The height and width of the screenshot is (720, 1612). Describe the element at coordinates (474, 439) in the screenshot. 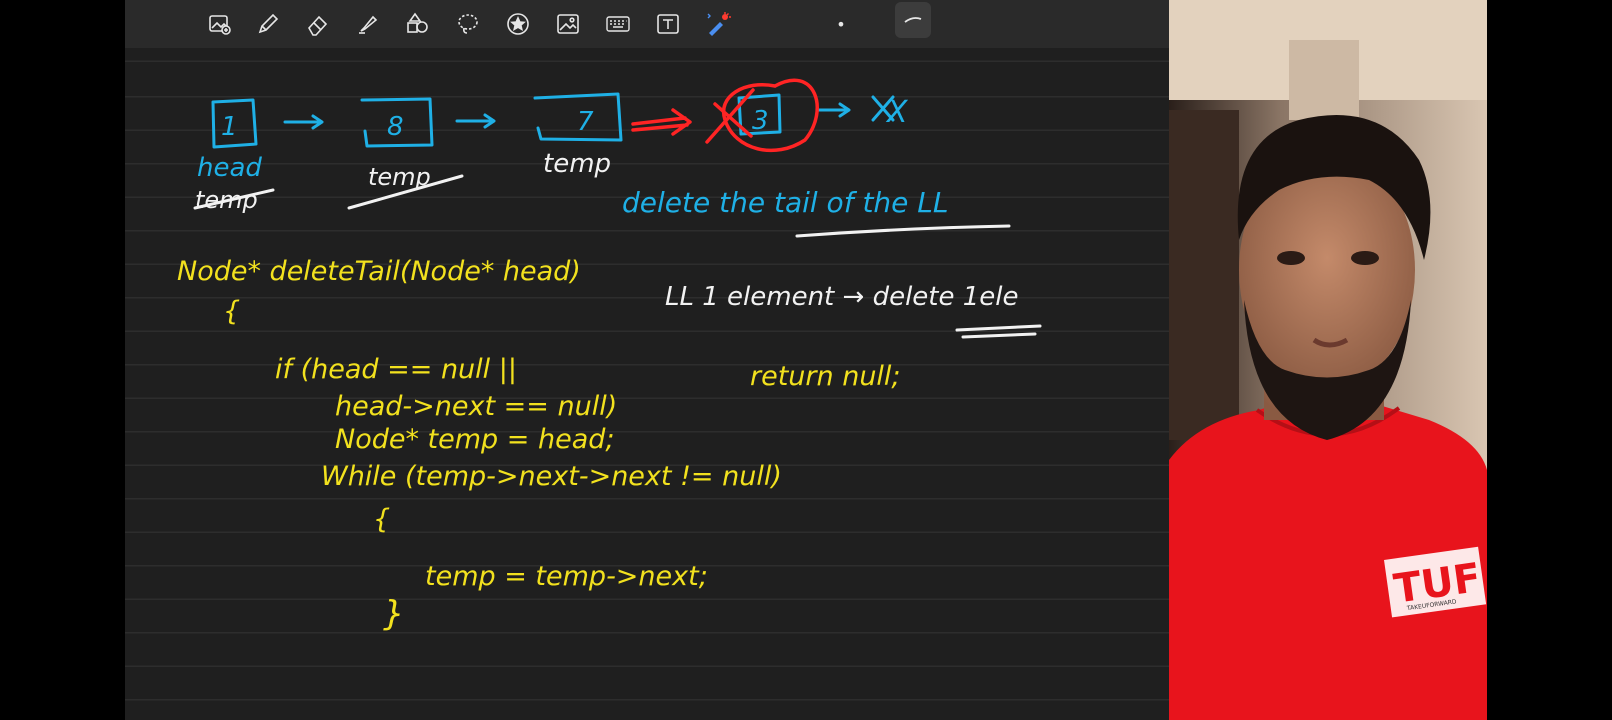

I see `temp-declaration: Node* temp = head;` at that location.